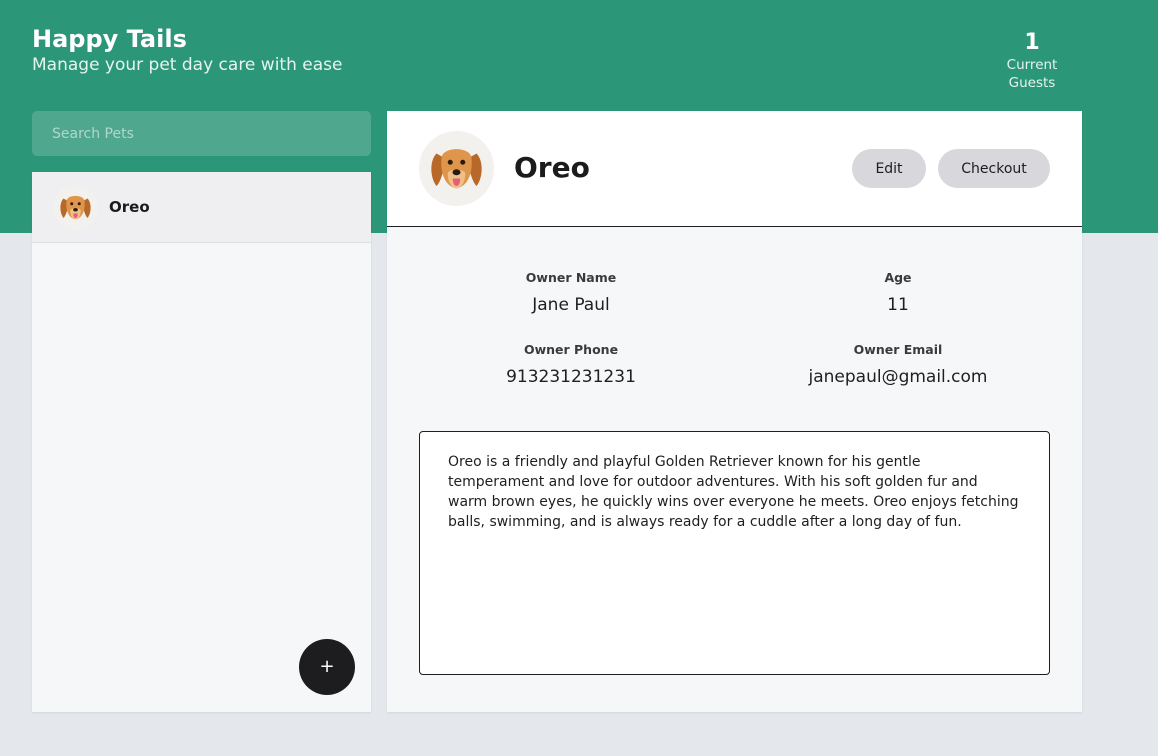 Image resolution: width=1158 pixels, height=756 pixels. I want to click on add-pet-button: +, so click(327, 667).